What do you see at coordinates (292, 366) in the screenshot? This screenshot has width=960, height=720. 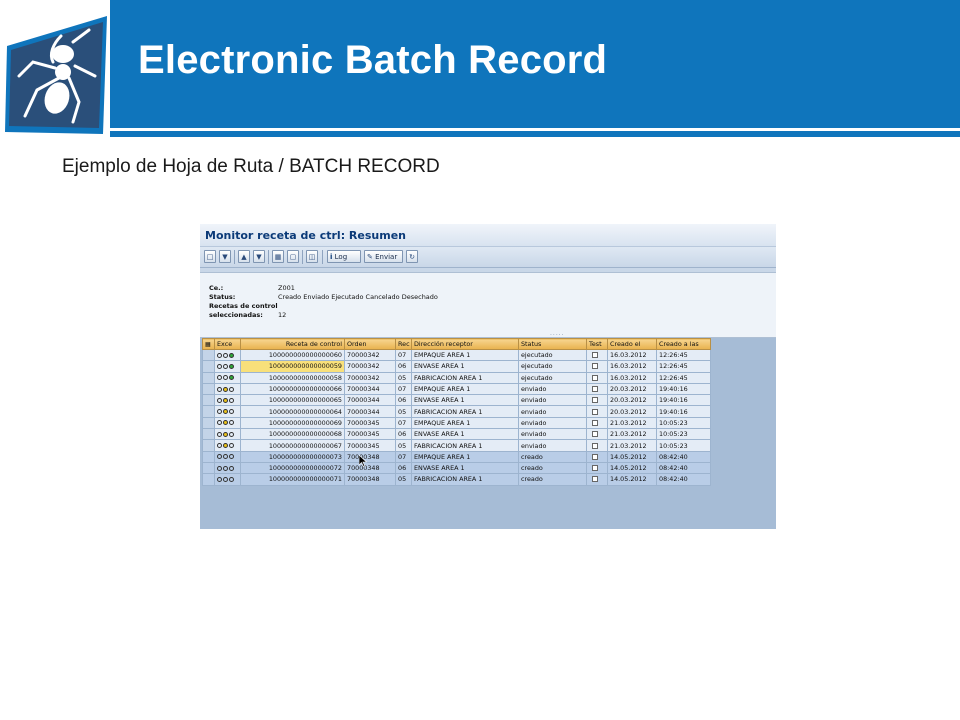 I see `cell-receta: 100000000000000059` at bounding box center [292, 366].